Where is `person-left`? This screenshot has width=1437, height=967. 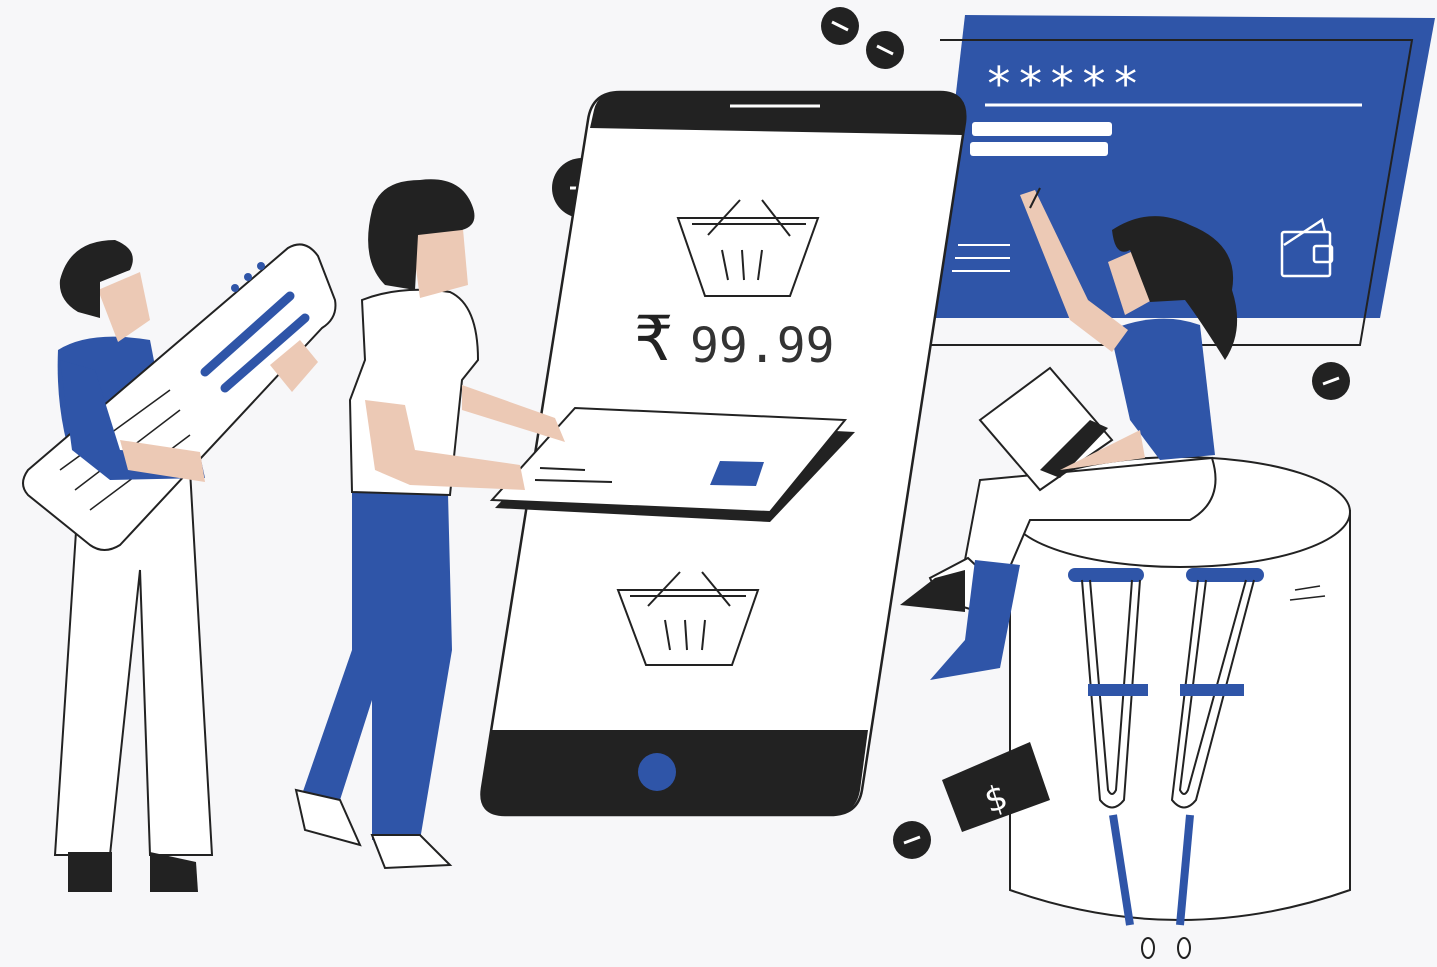 person-left is located at coordinates (179, 566).